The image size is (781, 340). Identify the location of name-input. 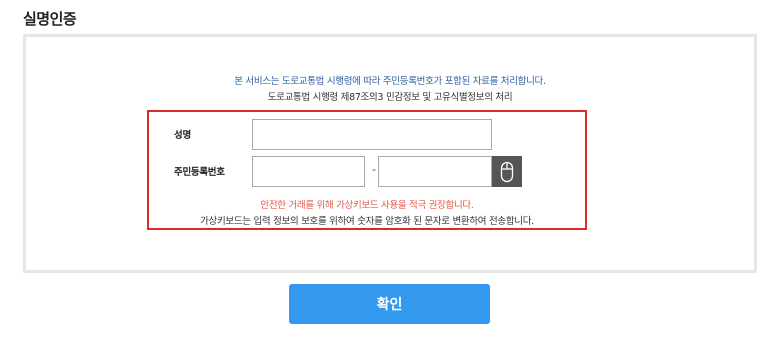
(372, 134).